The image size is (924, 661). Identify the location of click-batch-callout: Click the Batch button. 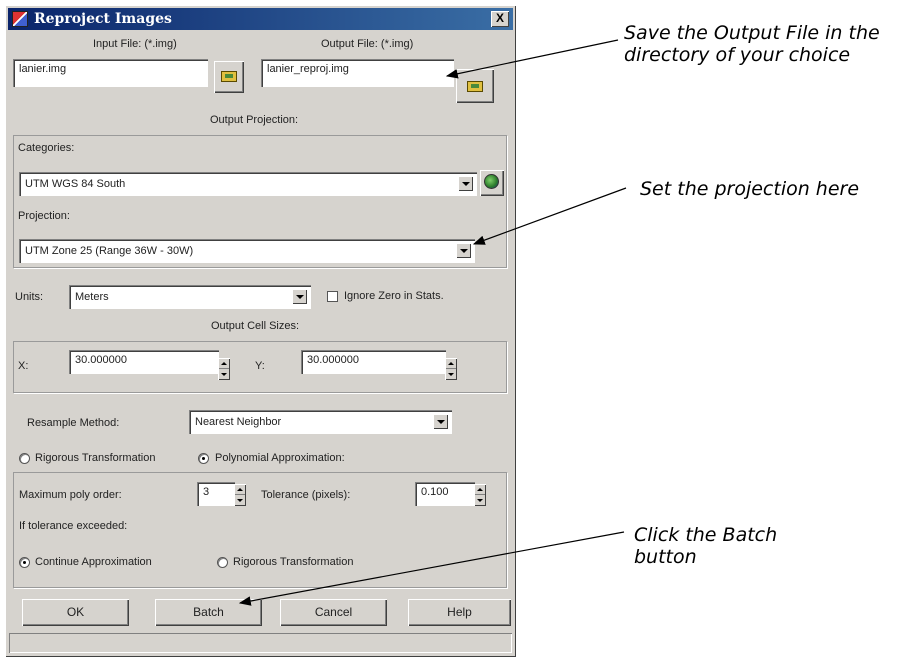
(706, 546).